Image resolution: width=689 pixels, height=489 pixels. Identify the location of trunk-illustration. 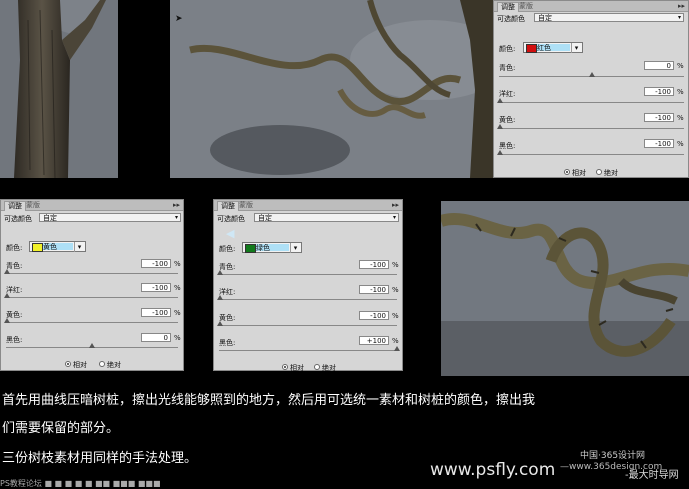
(59, 89).